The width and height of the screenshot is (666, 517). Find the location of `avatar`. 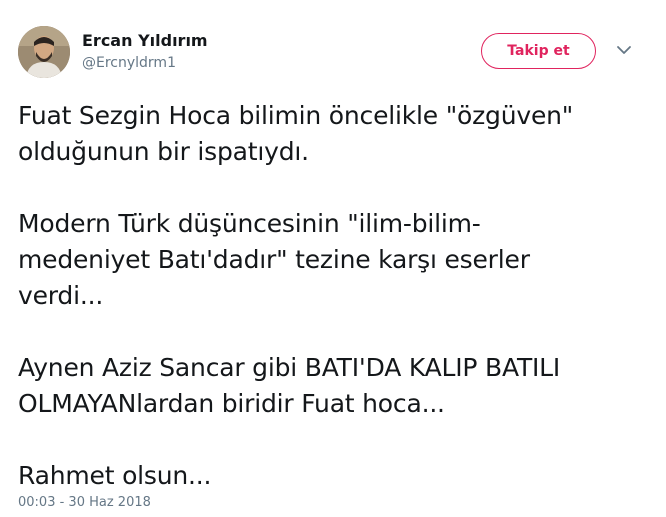

avatar is located at coordinates (44, 52).